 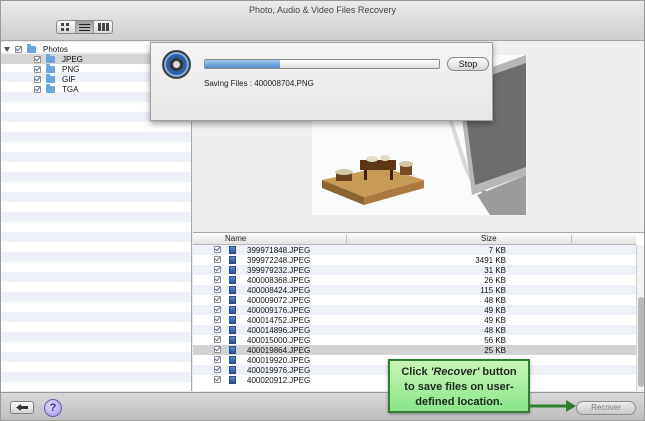 What do you see at coordinates (414, 310) in the screenshot?
I see `table-row: 400009176.JPEG 49 KB` at bounding box center [414, 310].